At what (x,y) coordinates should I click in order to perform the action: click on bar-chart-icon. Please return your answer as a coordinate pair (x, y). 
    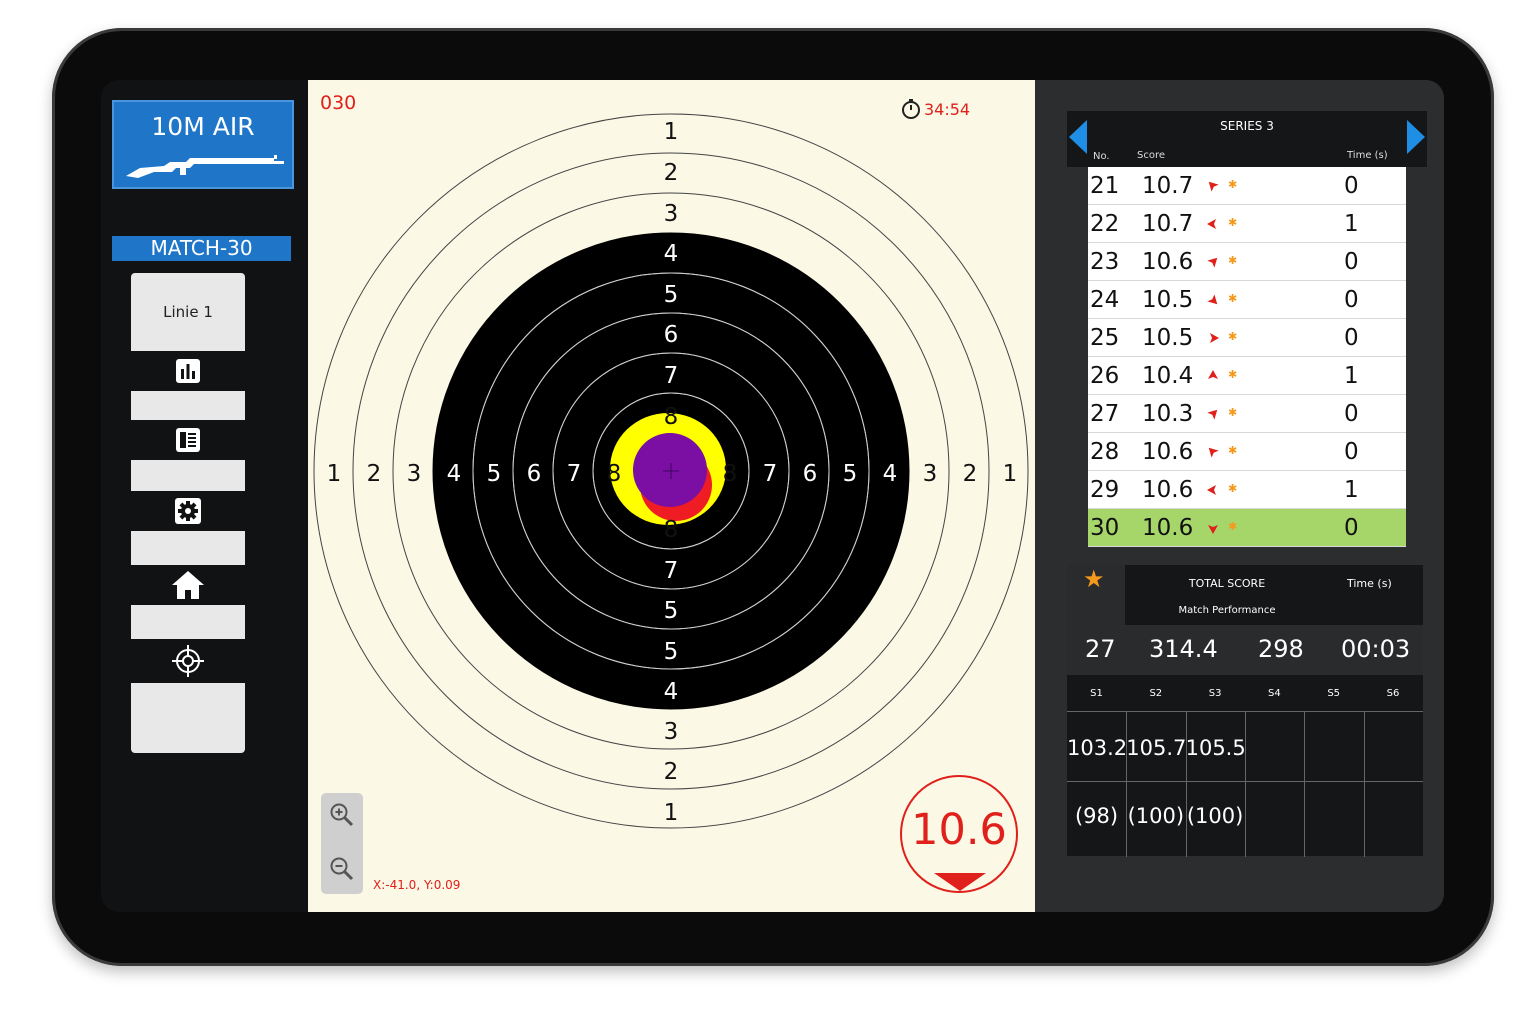
    Looking at the image, I should click on (188, 371).